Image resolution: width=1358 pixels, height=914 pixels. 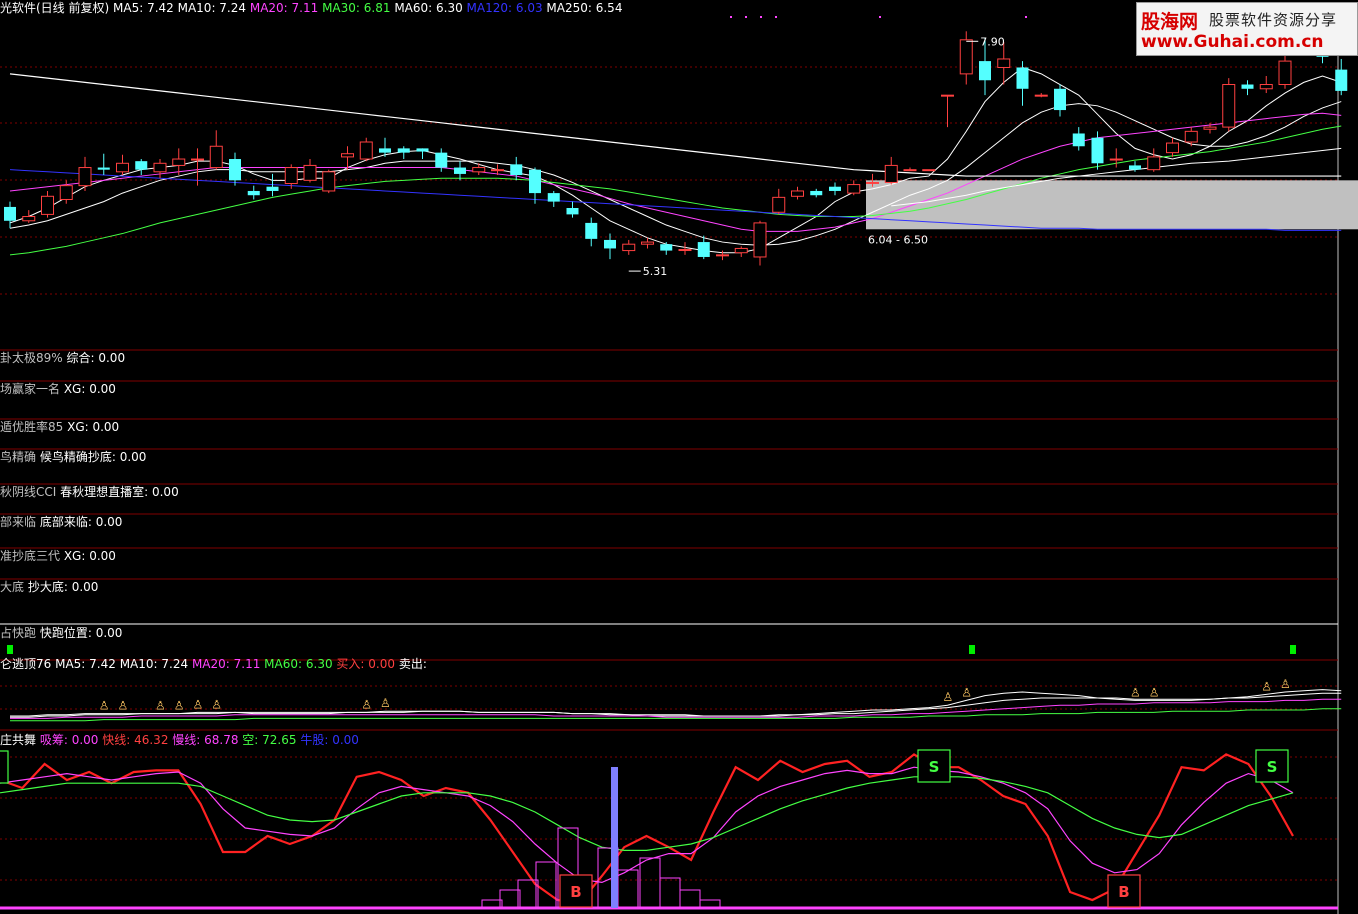 I want to click on ma-legend-item-6: MA250: 6.54, so click(x=582, y=8).